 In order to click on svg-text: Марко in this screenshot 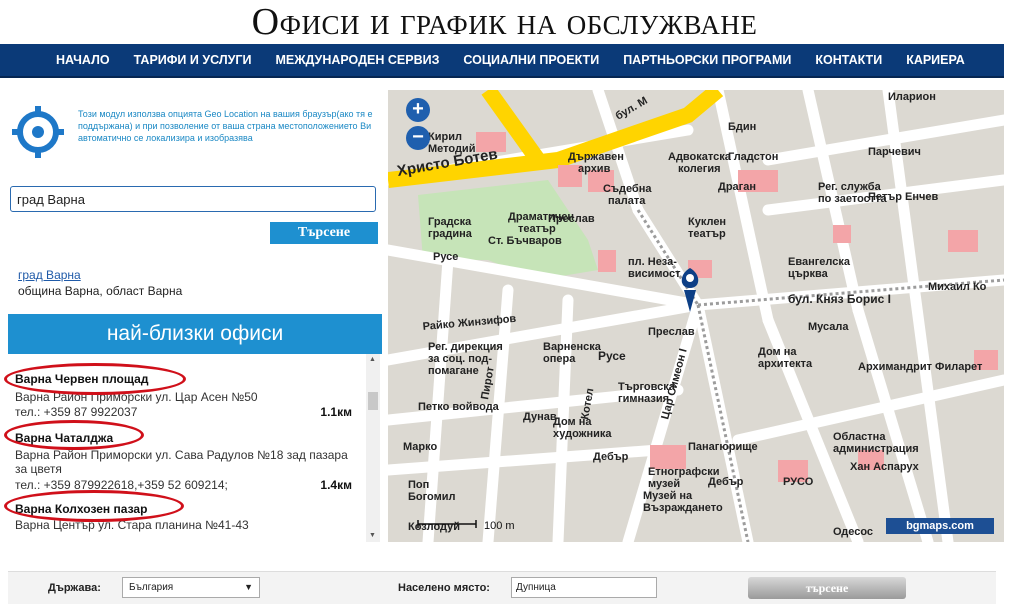, I will do `click(420, 447)`.